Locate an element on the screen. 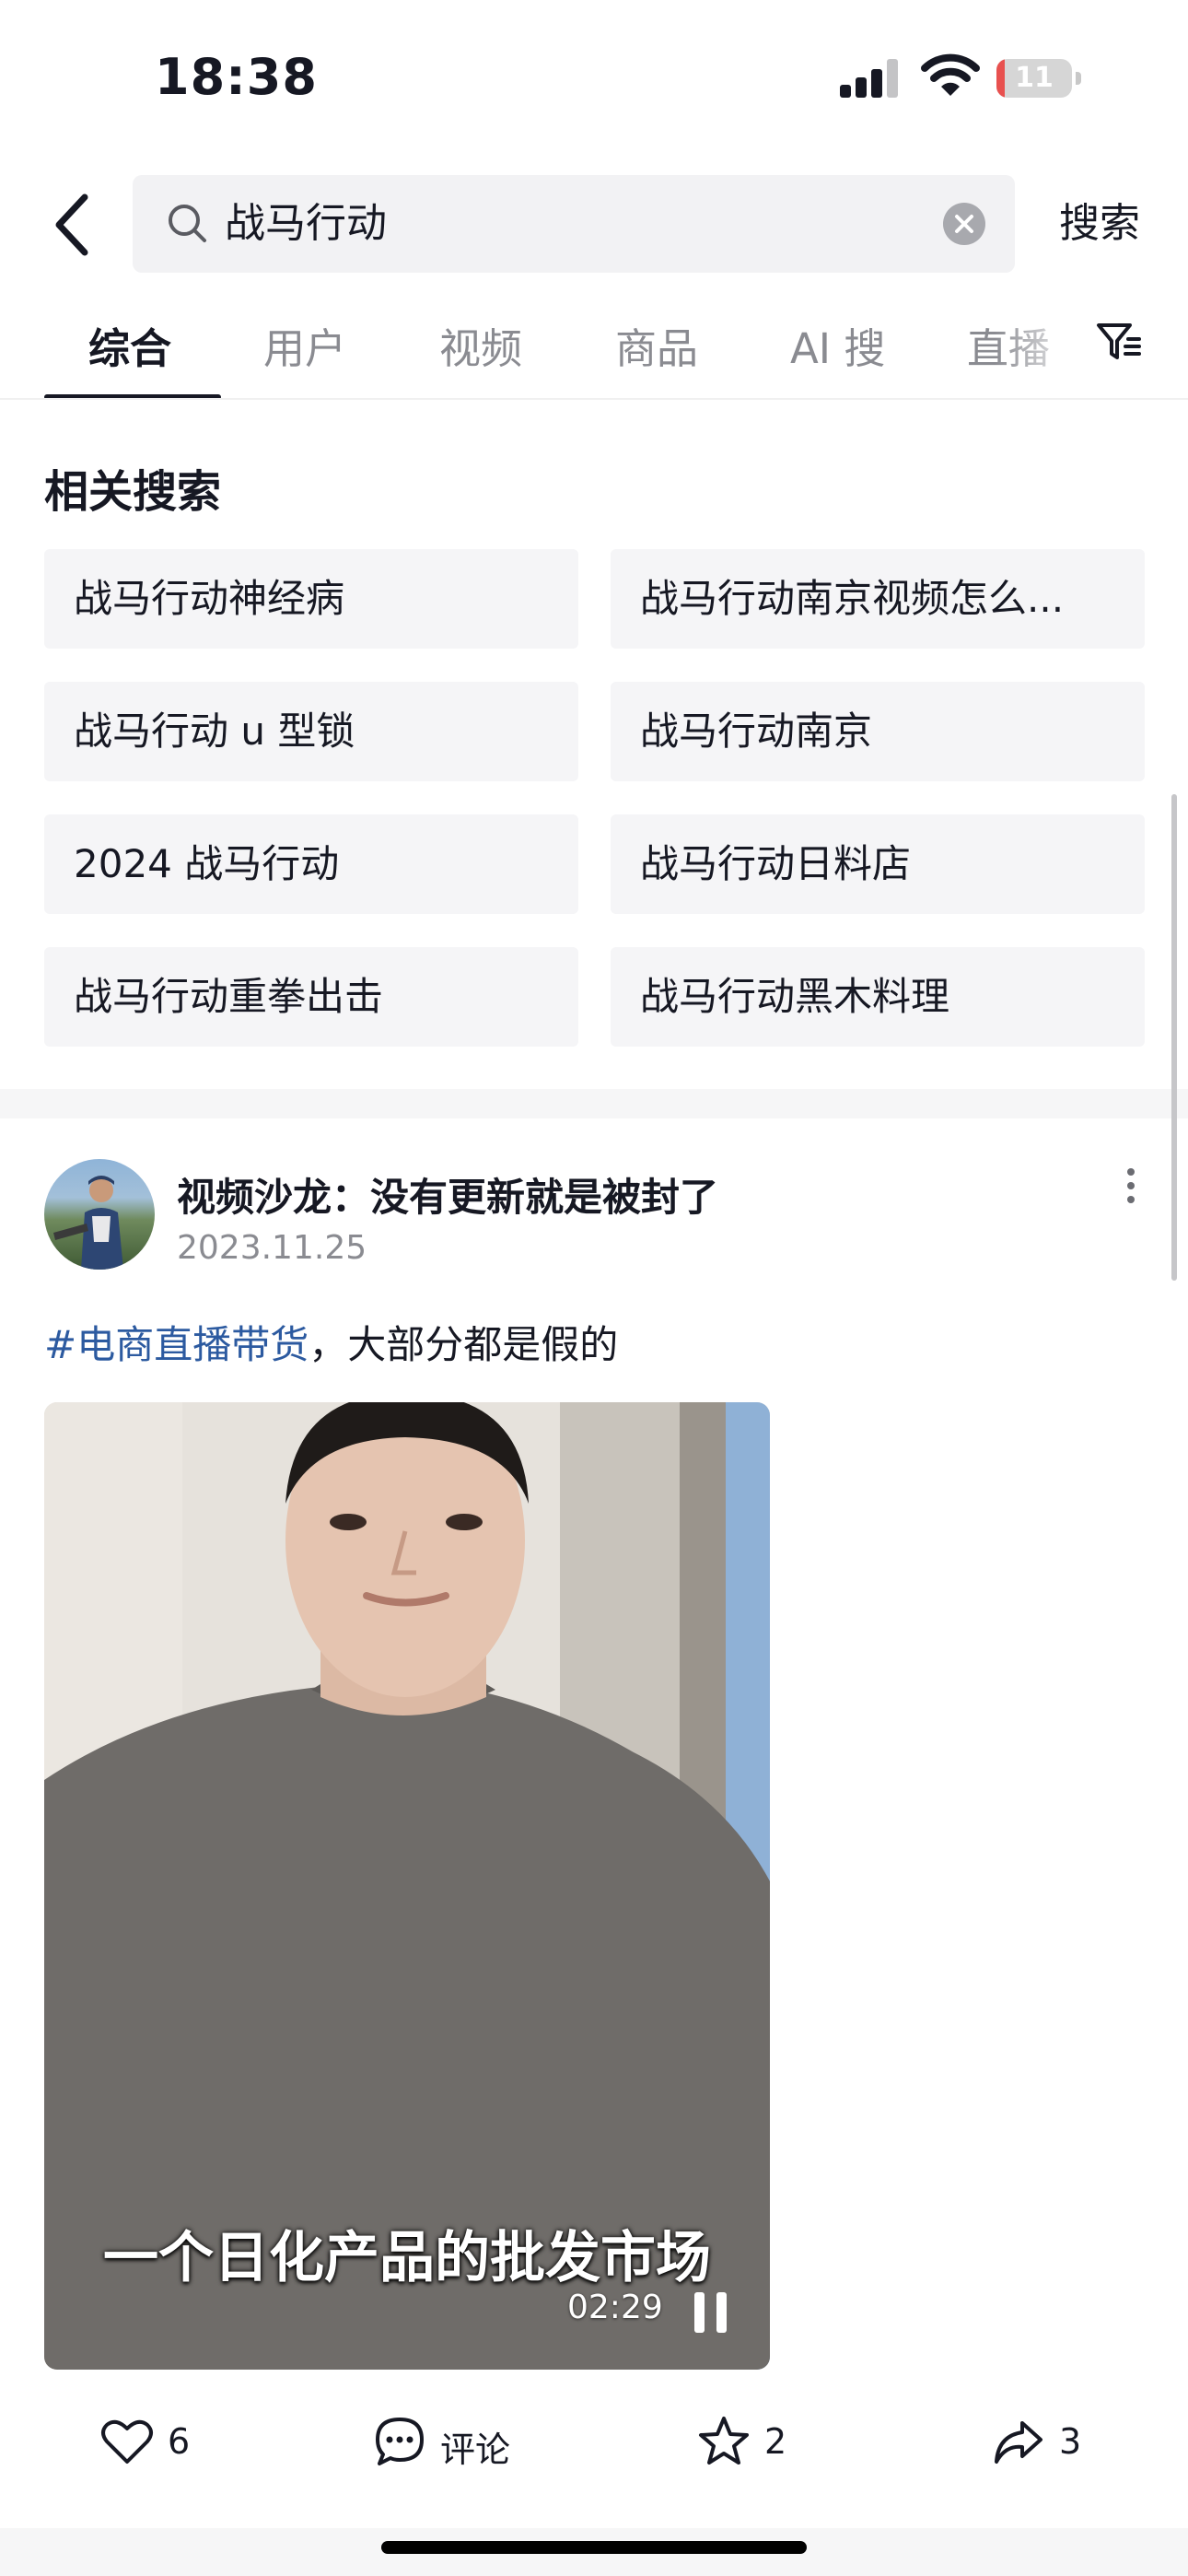  pause-icon is located at coordinates (712, 2312).